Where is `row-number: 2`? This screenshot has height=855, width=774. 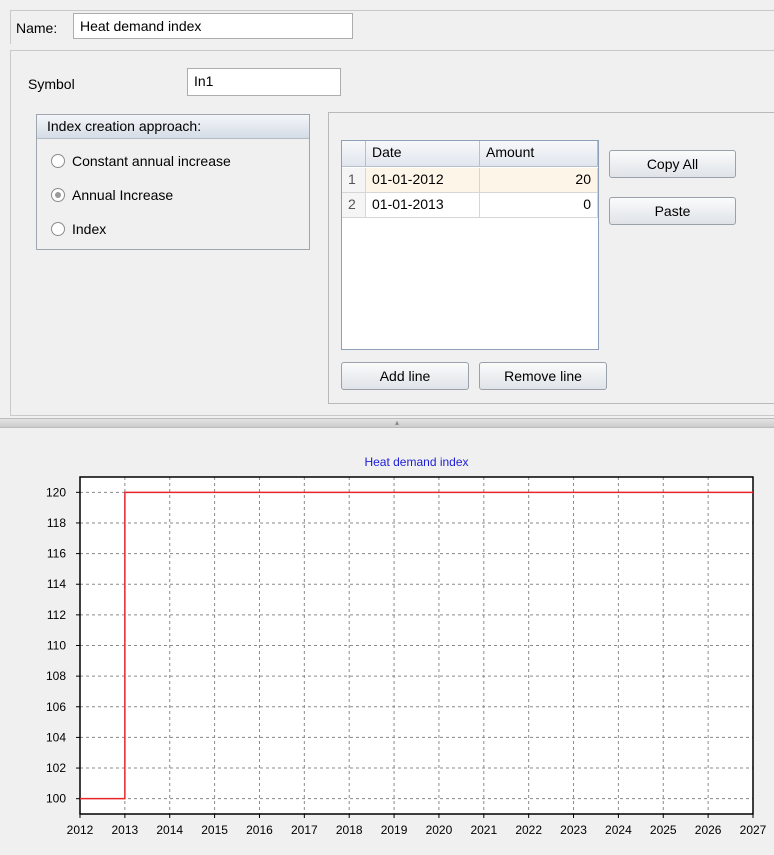 row-number: 2 is located at coordinates (354, 205).